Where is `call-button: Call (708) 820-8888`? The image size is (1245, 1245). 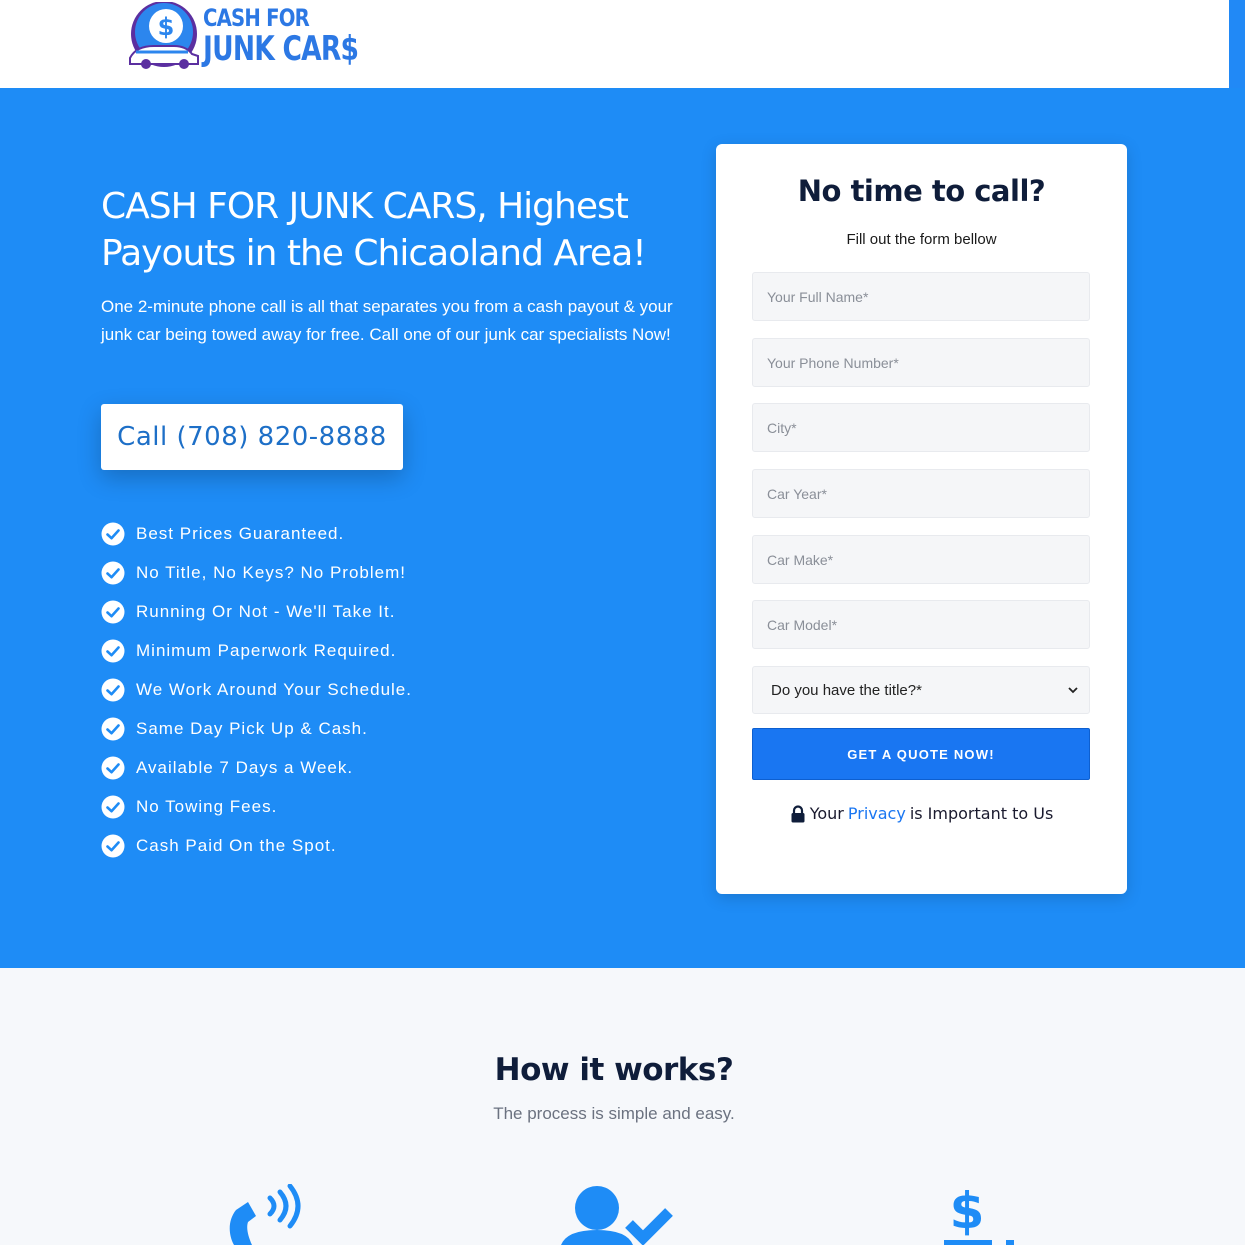 call-button: Call (708) 820-8888 is located at coordinates (252, 437).